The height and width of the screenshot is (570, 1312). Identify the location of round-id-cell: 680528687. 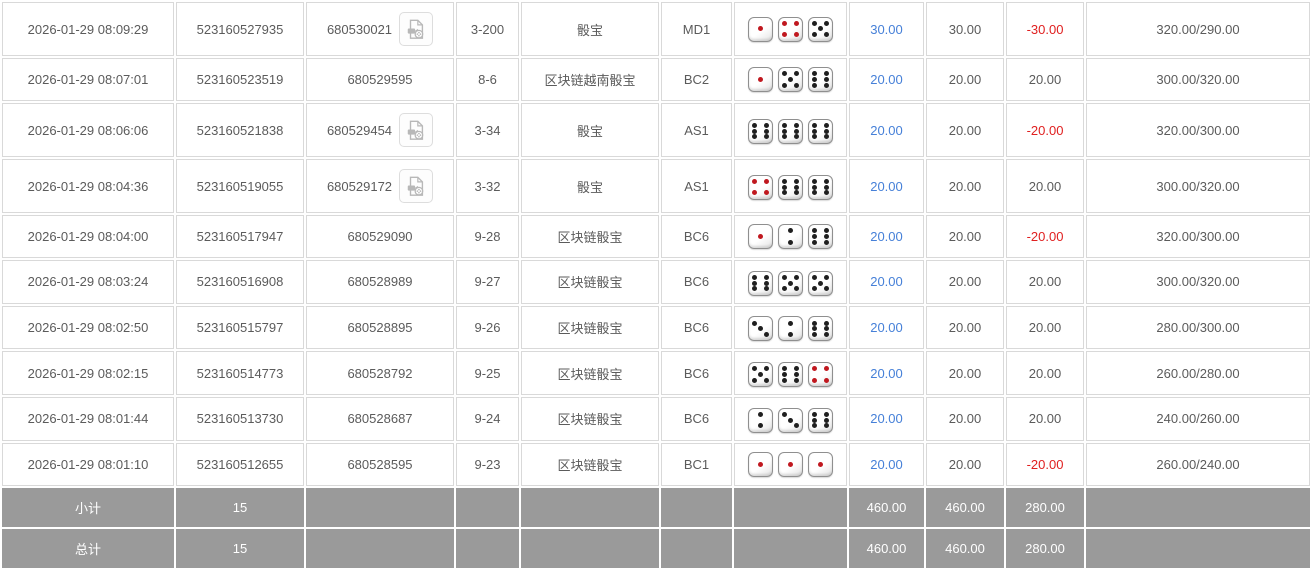
(380, 419).